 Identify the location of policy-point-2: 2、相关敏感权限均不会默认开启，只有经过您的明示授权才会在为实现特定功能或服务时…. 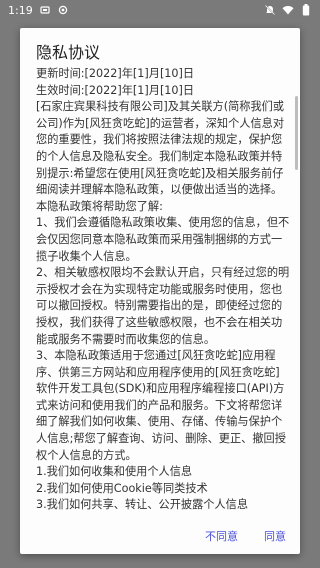
(163, 306).